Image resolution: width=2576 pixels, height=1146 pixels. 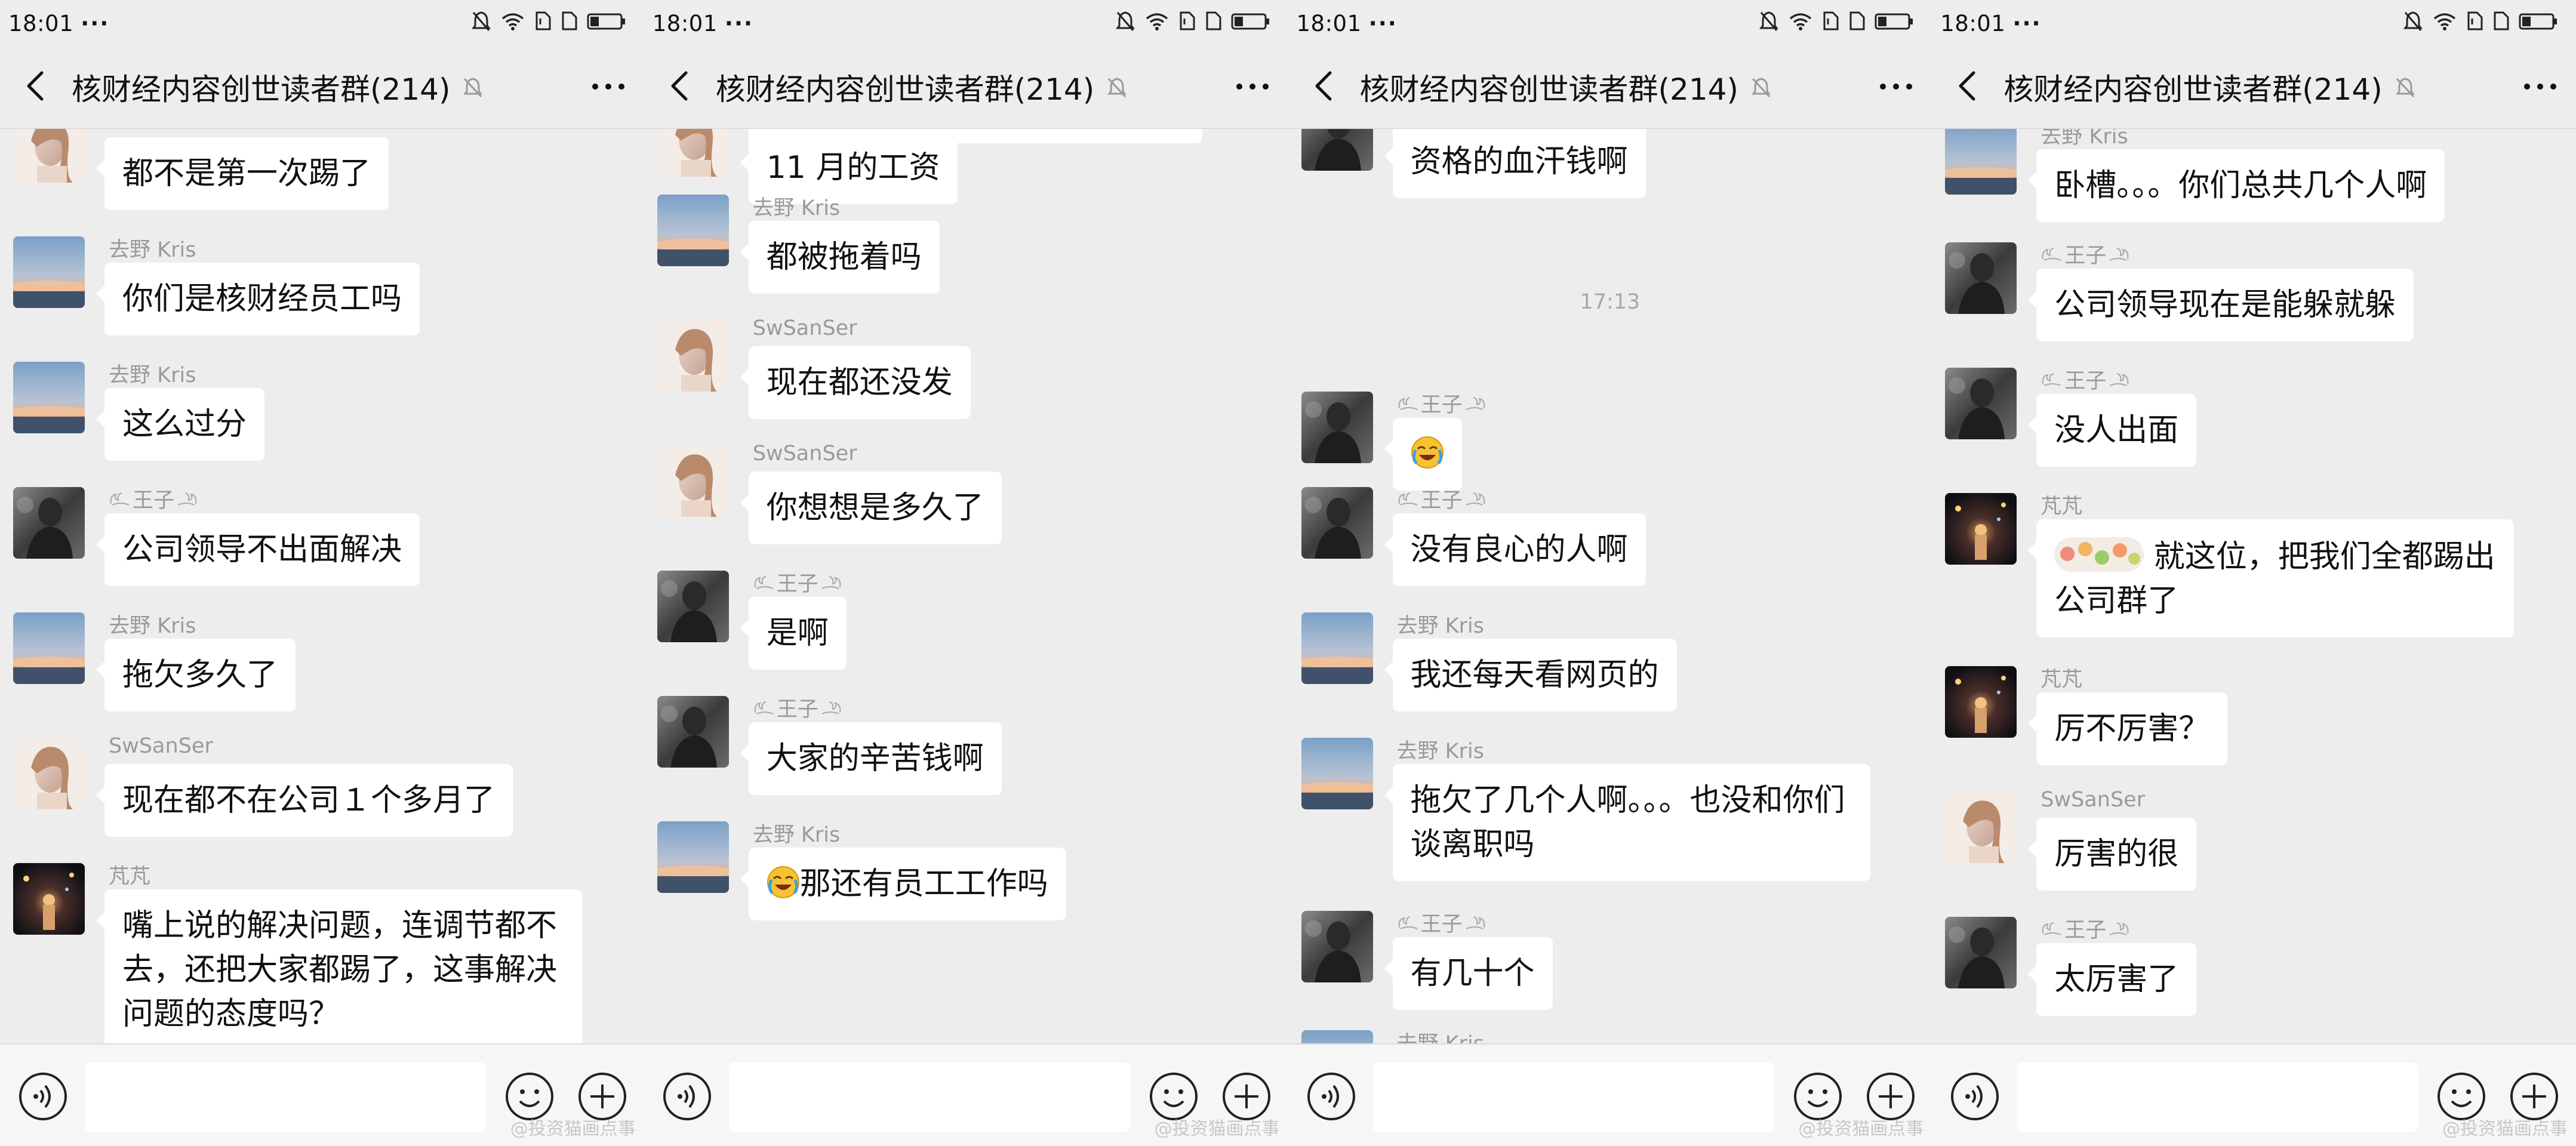 I want to click on message-text: 拖欠多久了, so click(x=200, y=675).